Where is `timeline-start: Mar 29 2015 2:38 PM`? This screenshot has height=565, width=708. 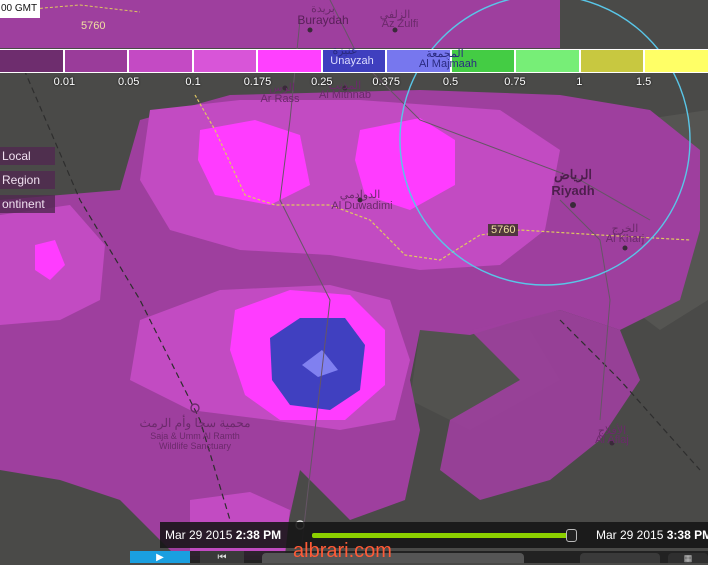
timeline-start: Mar 29 2015 2:38 PM is located at coordinates (223, 535).